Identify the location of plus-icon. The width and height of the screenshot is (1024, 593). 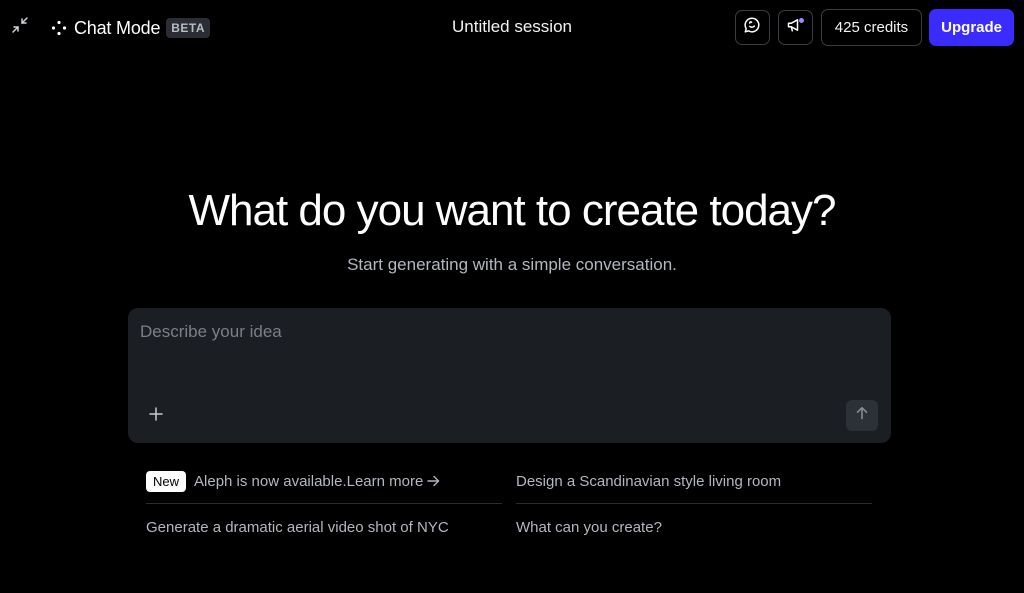
(156, 416).